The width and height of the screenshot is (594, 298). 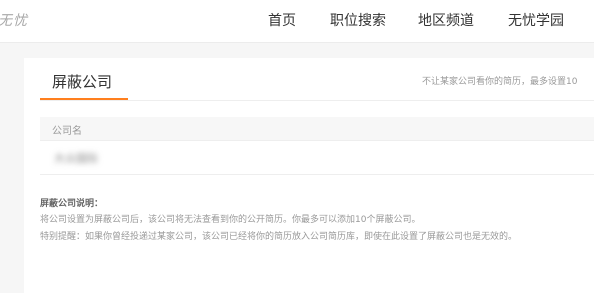 What do you see at coordinates (317, 100) in the screenshot?
I see `tab-divider` at bounding box center [317, 100].